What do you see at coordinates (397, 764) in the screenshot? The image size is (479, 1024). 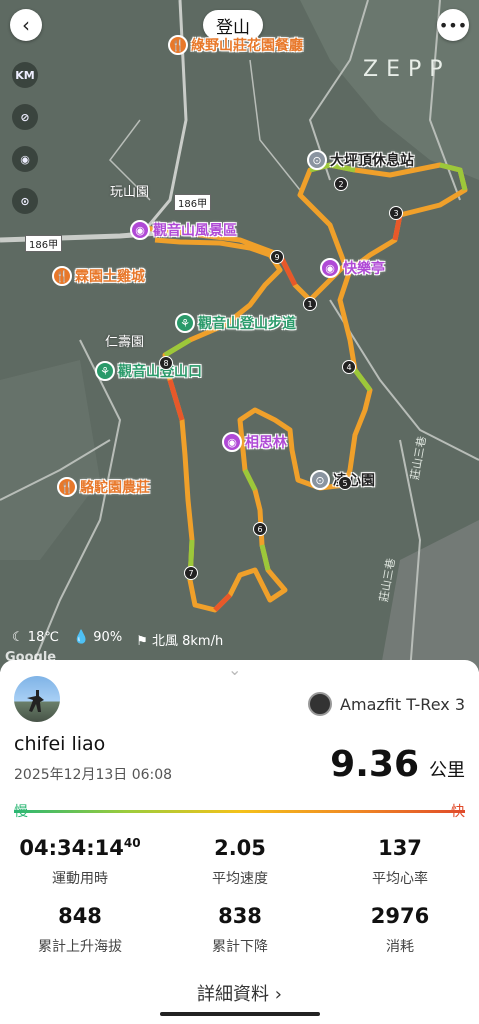 I see `distance: 9.36 公里` at bounding box center [397, 764].